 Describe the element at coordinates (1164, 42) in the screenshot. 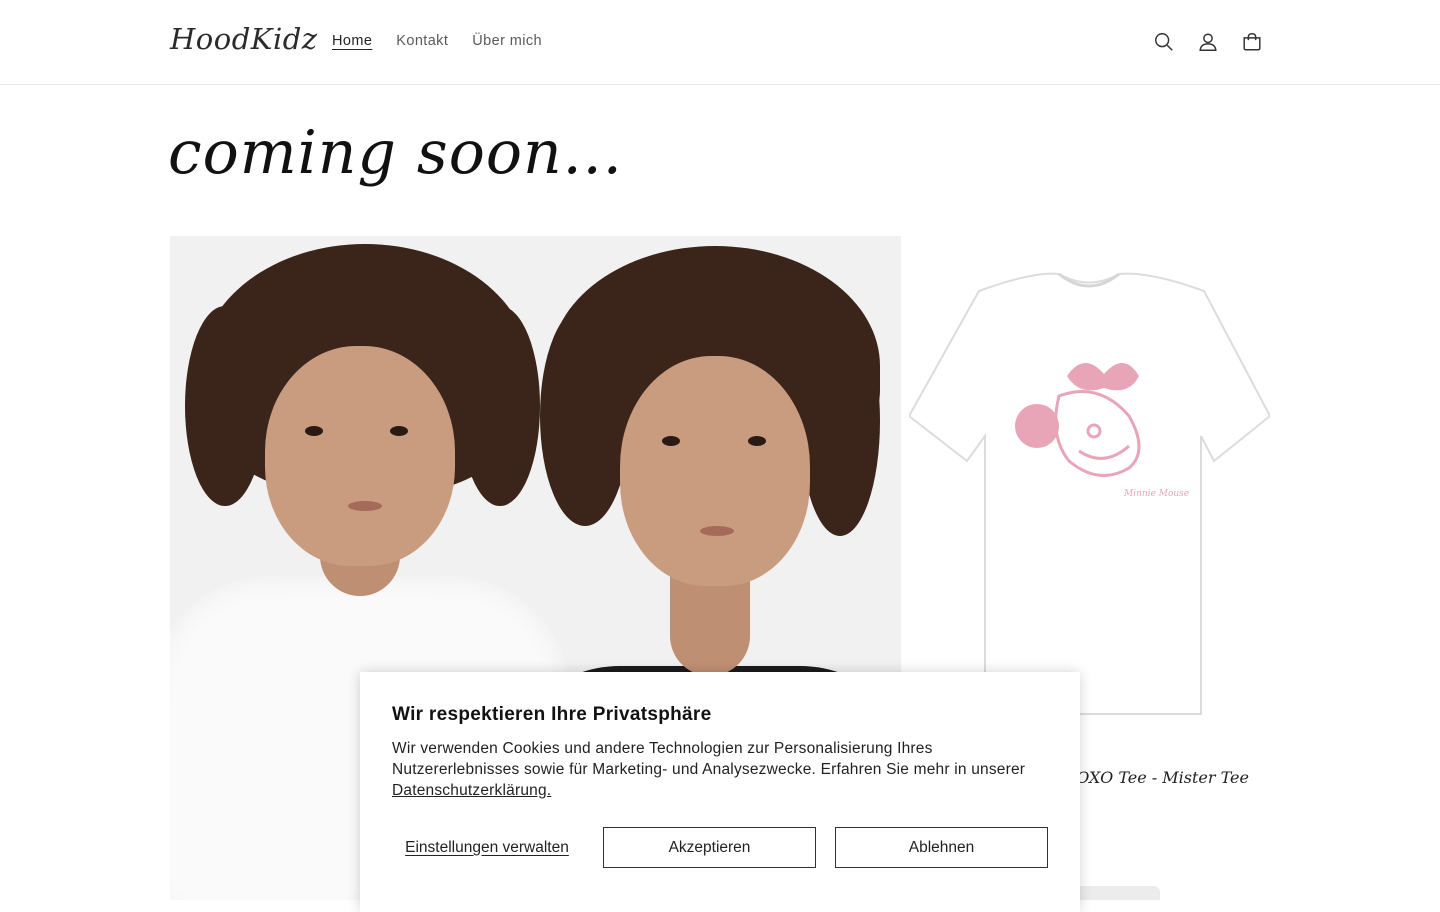

I see `search-icon` at that location.